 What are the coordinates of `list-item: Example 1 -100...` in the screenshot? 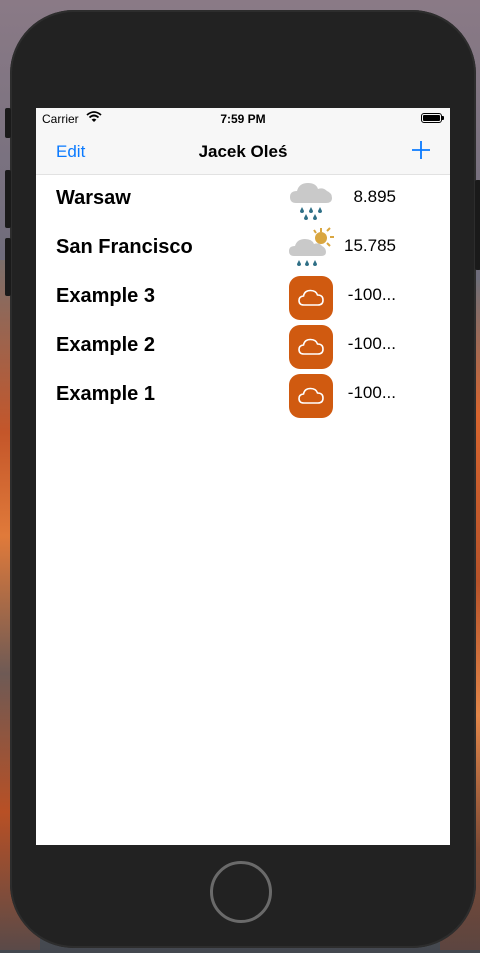 It's located at (243, 395).